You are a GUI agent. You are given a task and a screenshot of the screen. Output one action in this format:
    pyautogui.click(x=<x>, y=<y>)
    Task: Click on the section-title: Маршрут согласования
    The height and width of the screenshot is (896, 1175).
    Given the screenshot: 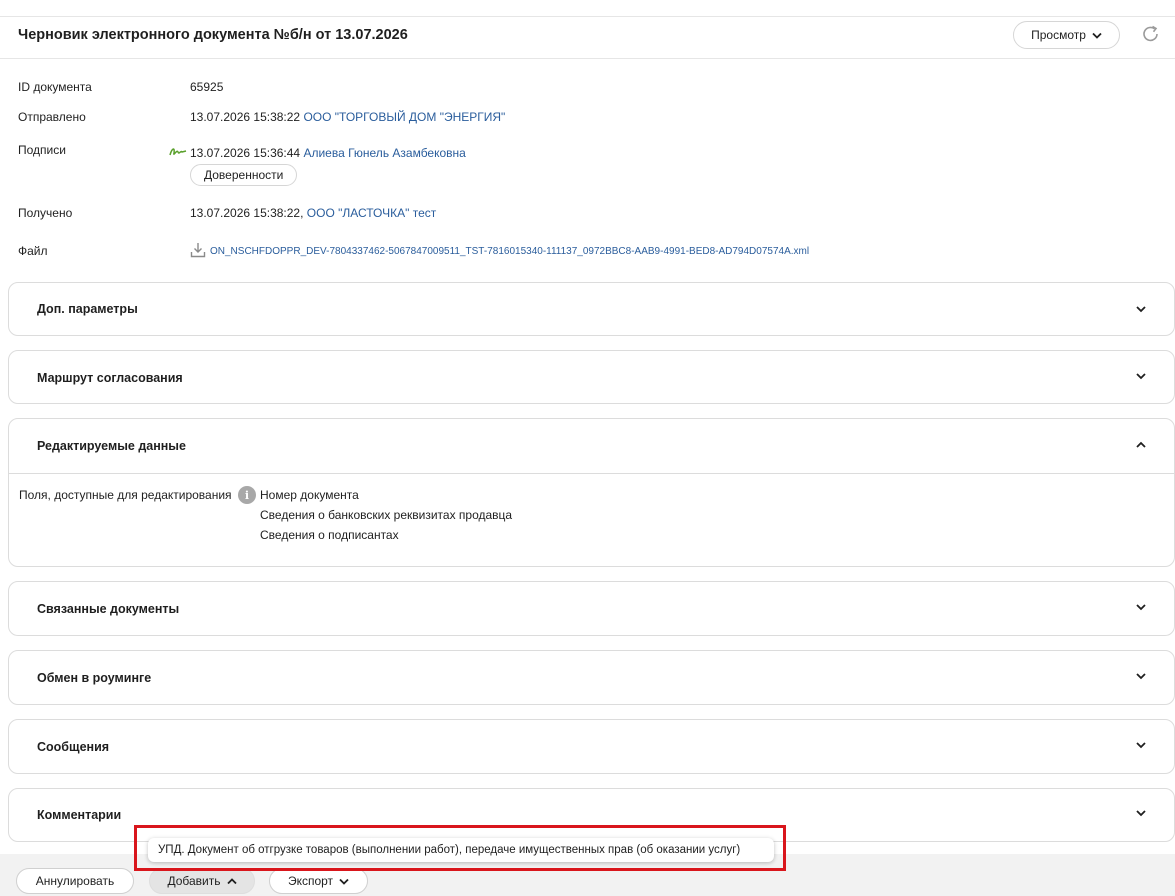 What is the action you would take?
    pyautogui.click(x=110, y=378)
    